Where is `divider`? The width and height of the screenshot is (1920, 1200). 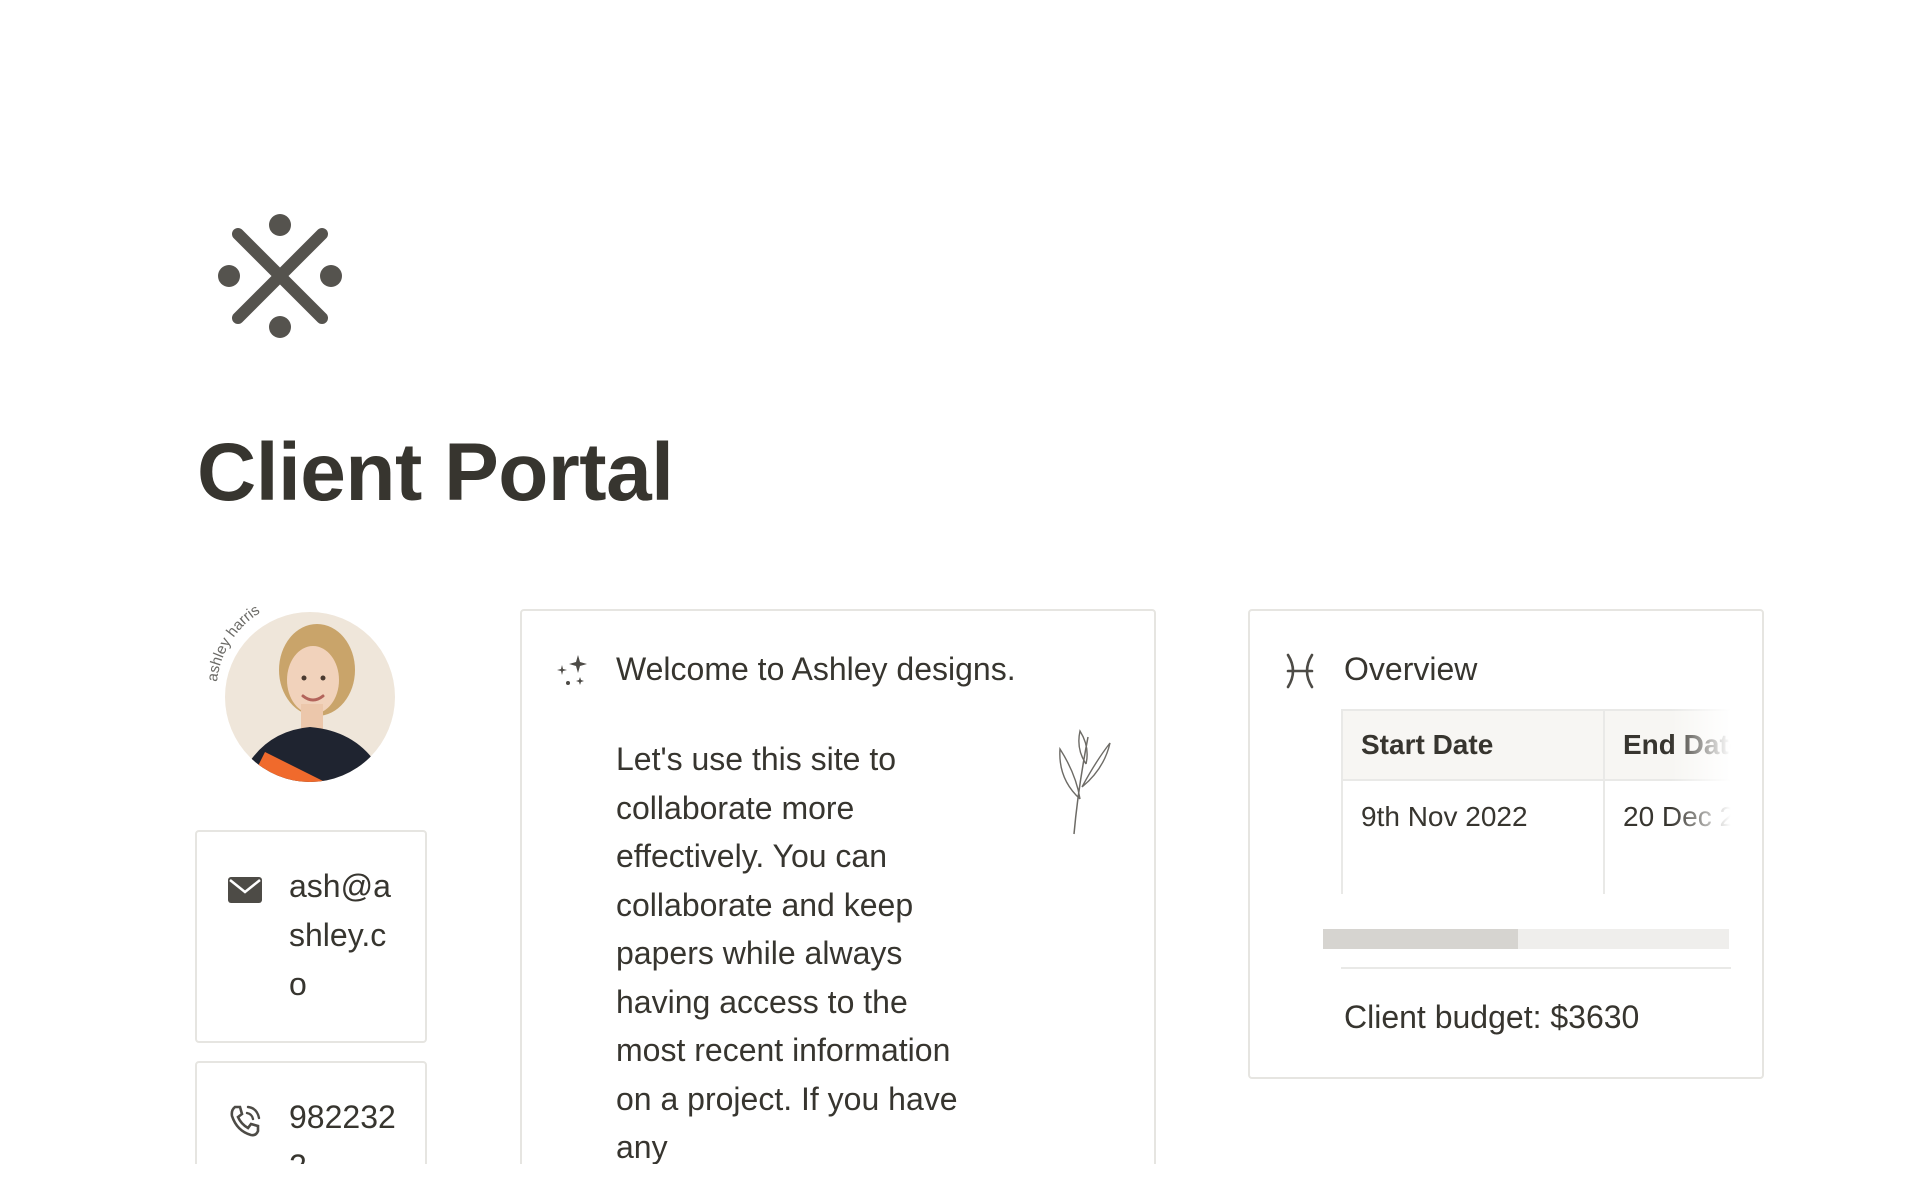 divider is located at coordinates (1536, 968).